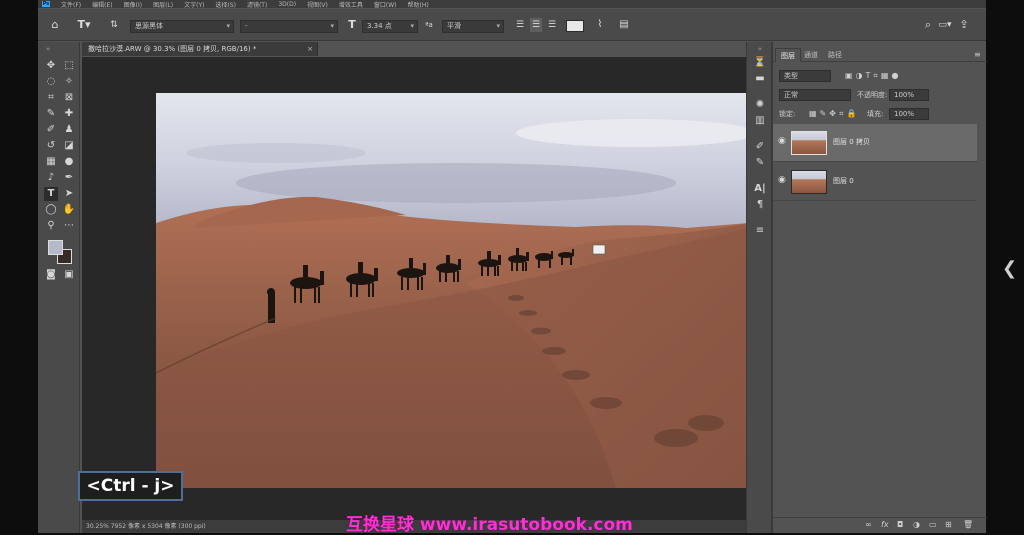  I want to click on fill-input: 100%, so click(909, 114).